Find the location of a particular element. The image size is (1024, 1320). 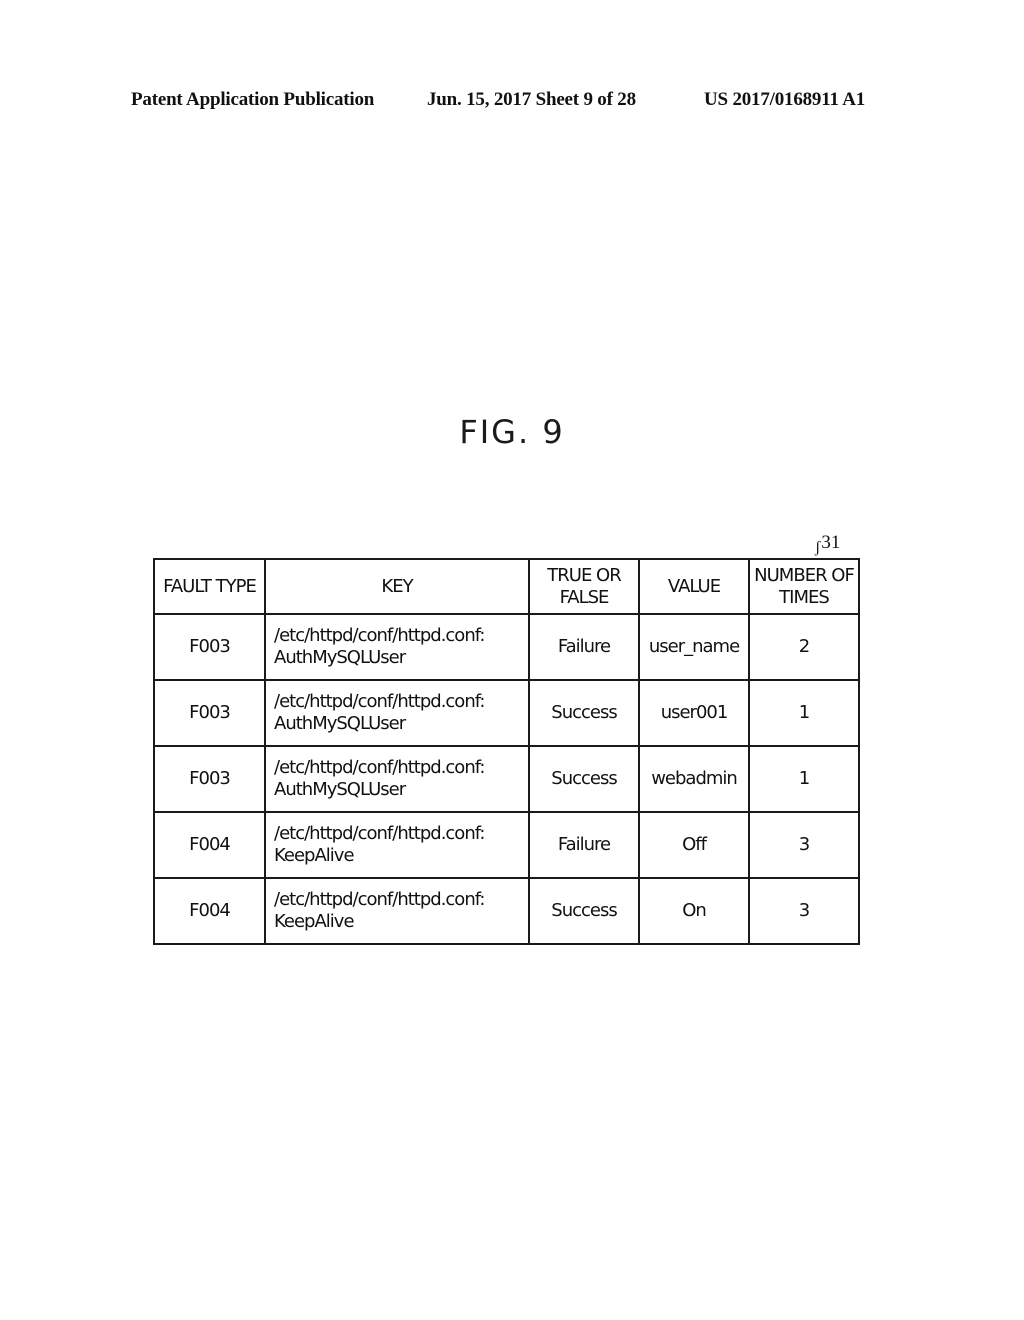

leader-line-icon: ʃ is located at coordinates (818, 547).